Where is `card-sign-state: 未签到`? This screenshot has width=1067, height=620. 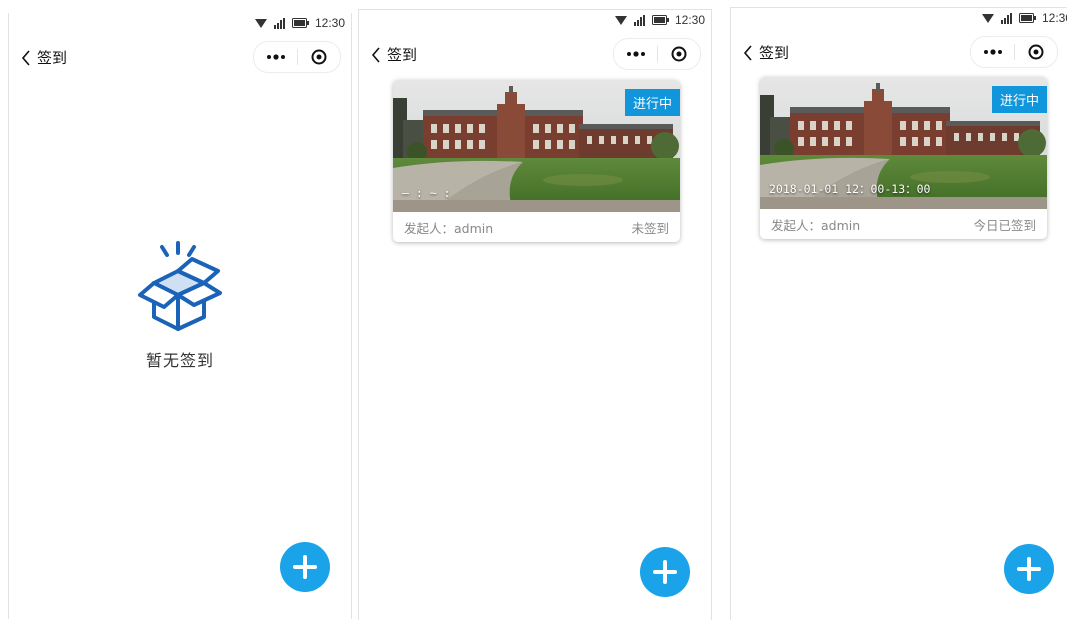
card-sign-state: 未签到 is located at coordinates (650, 228).